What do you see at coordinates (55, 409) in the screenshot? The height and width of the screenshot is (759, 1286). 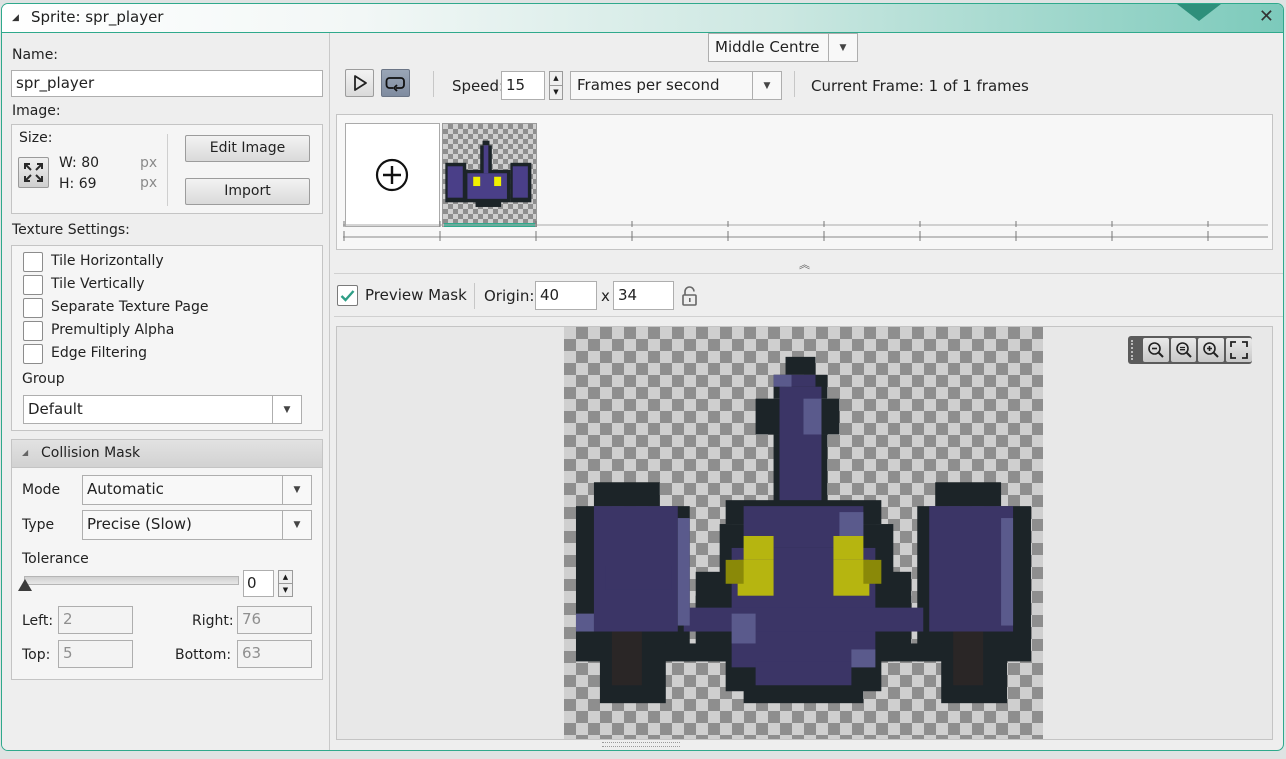 I see `group-select-value: Default` at bounding box center [55, 409].